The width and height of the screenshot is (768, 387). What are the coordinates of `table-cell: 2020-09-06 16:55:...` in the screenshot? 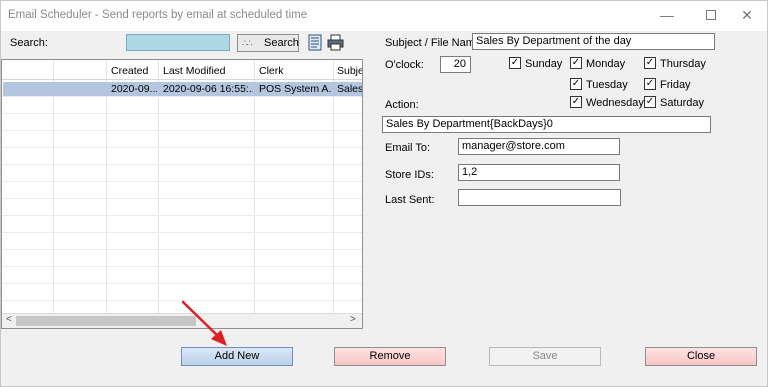 It's located at (208, 89).